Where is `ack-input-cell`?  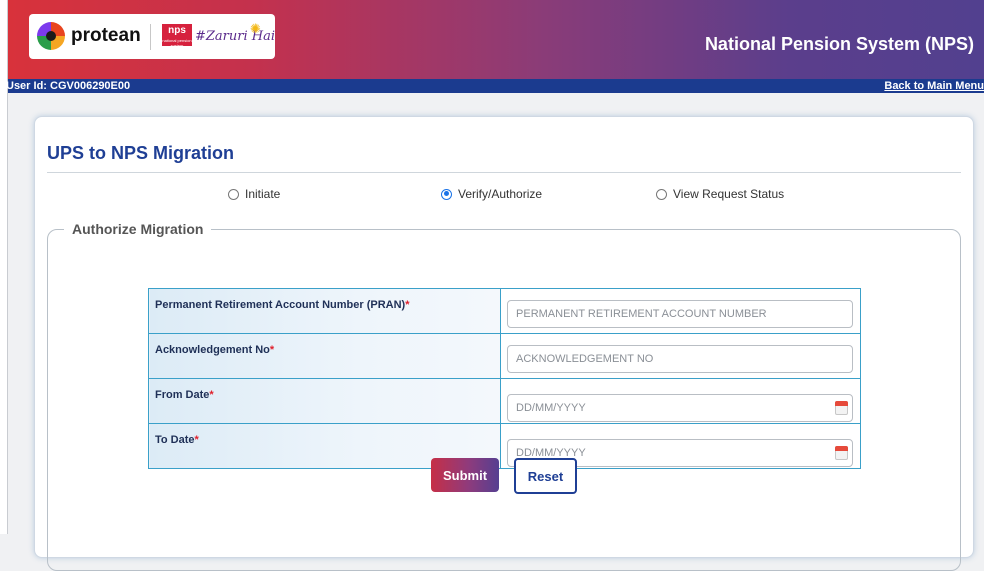 ack-input-cell is located at coordinates (680, 356).